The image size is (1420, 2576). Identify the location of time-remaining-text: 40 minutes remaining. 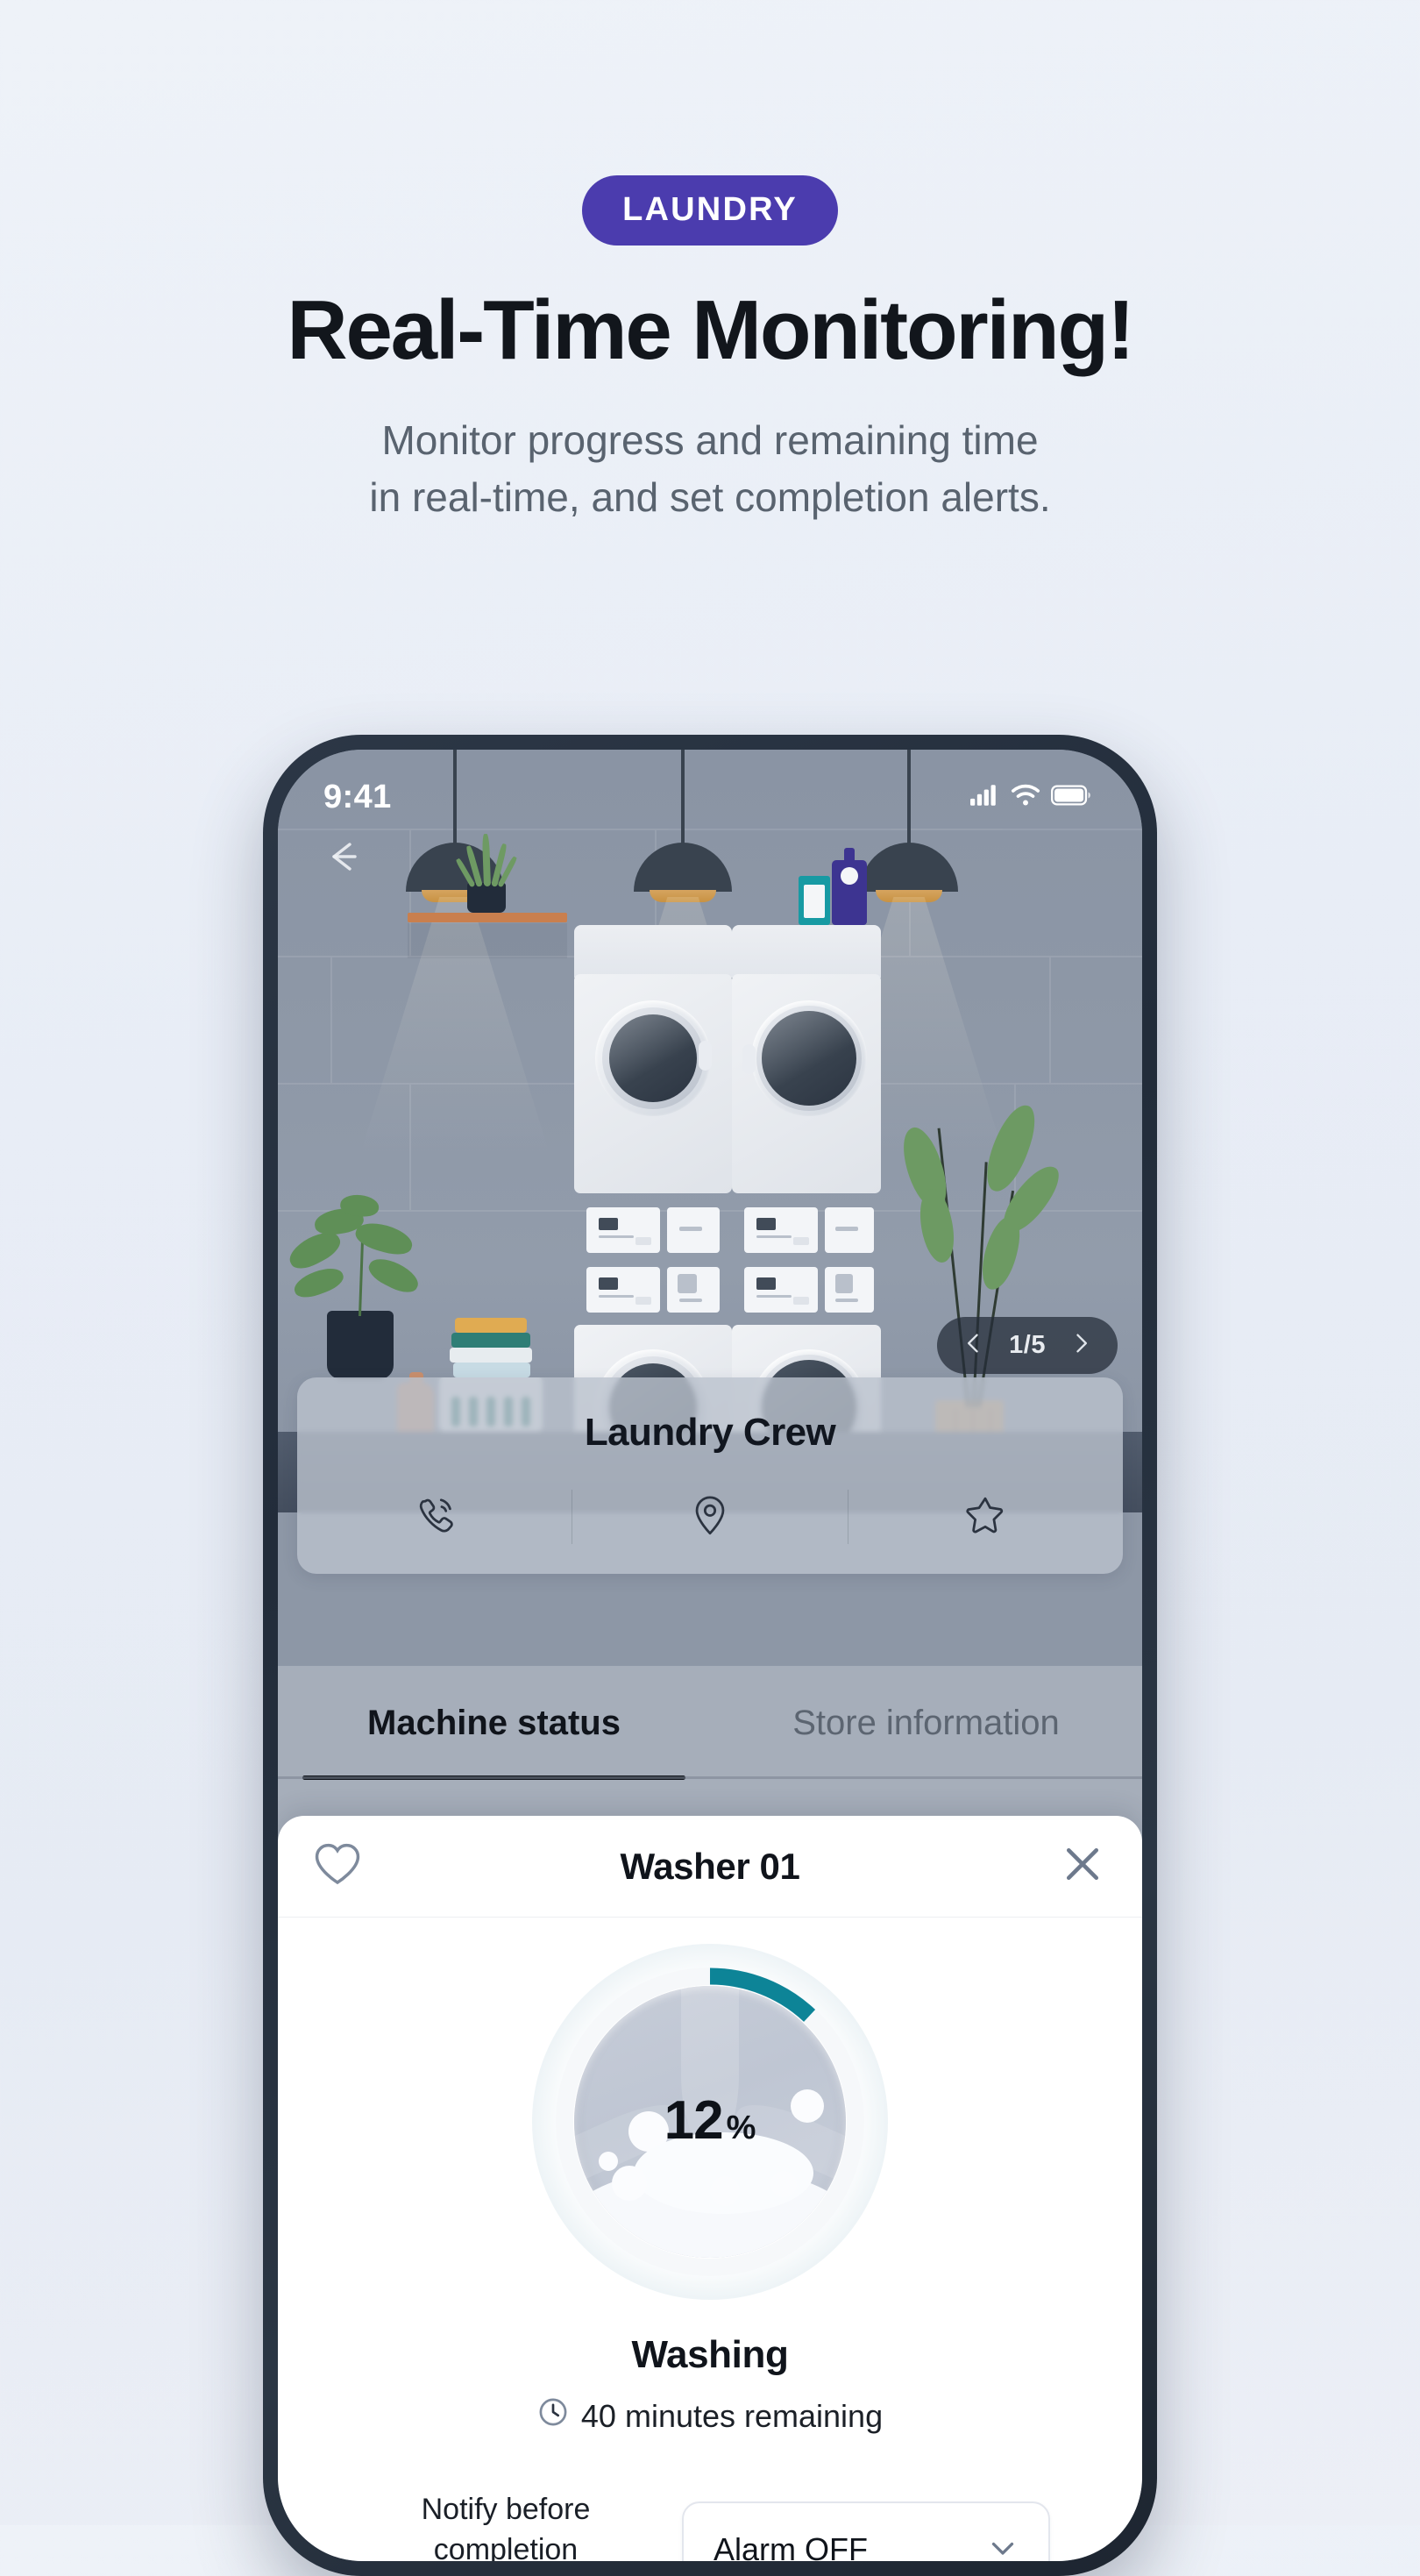
(732, 2415).